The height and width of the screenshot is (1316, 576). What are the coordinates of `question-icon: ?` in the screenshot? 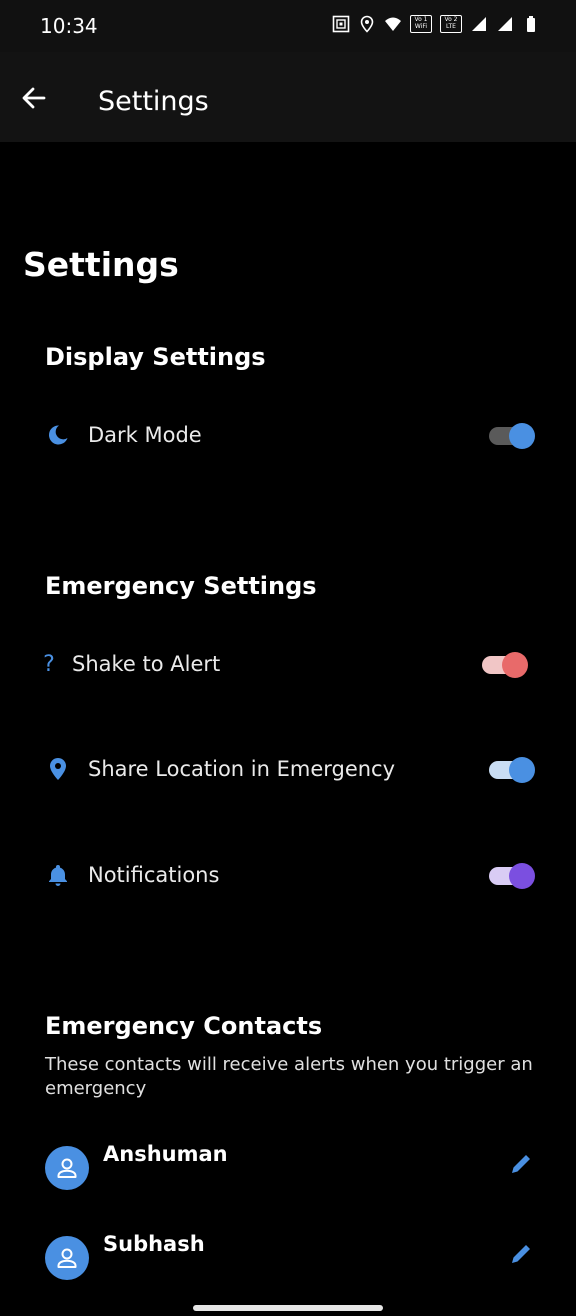 It's located at (49, 664).